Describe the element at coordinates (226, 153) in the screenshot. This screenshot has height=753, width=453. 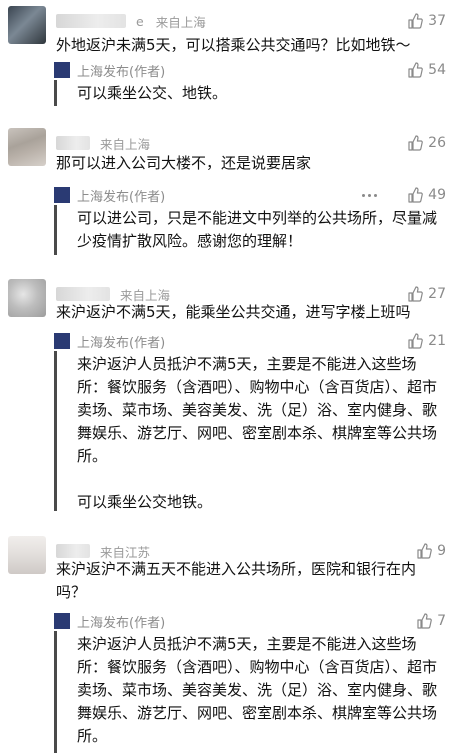
I see `comment-item: 来自上海 26 那可以进入公司大楼不，还是说要居家` at that location.